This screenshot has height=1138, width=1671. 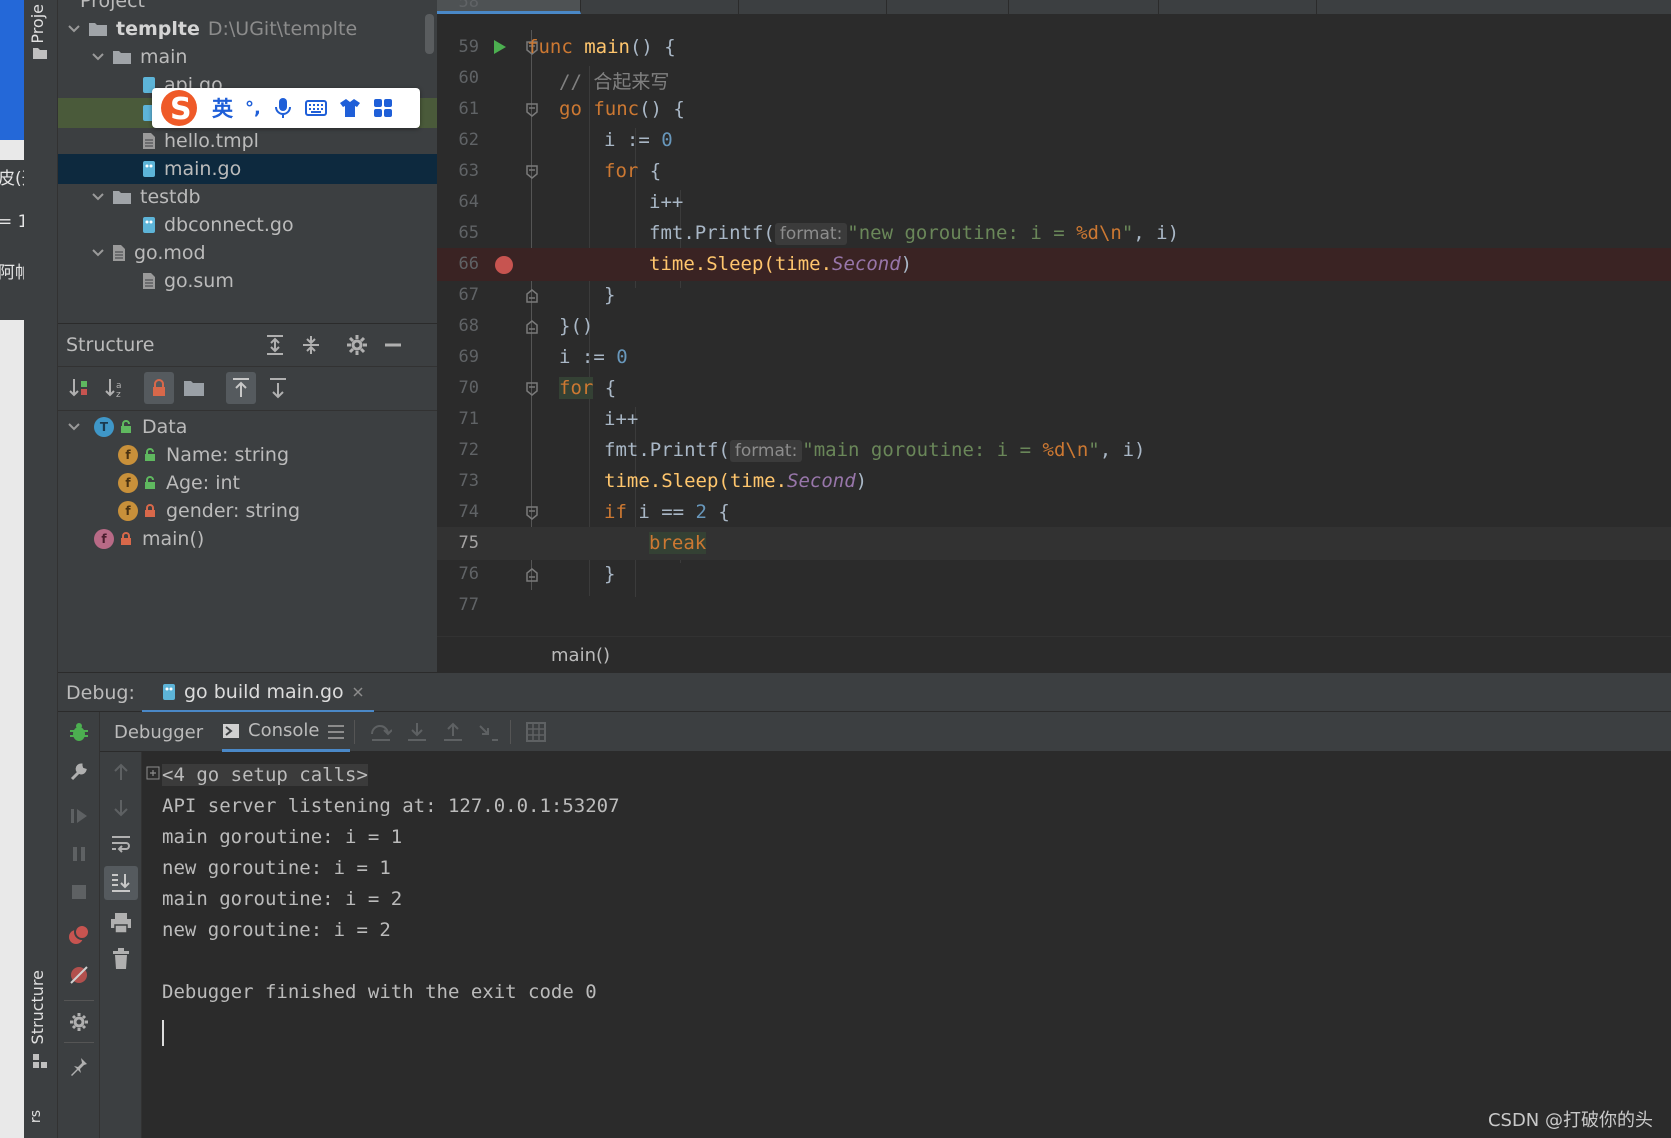 I want to click on tree-item-label: testdb, so click(x=170, y=197).